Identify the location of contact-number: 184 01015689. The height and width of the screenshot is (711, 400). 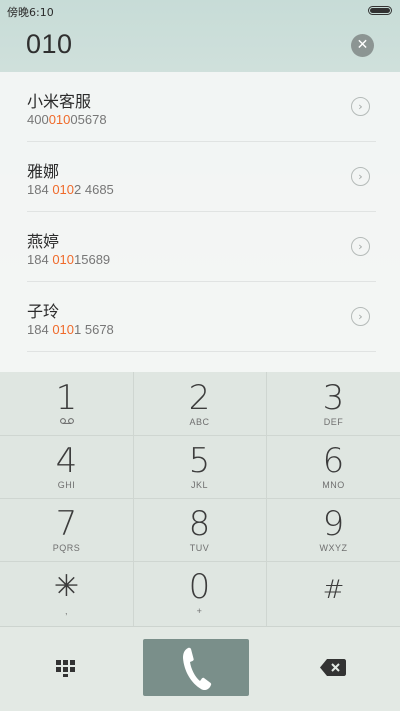
(69, 259).